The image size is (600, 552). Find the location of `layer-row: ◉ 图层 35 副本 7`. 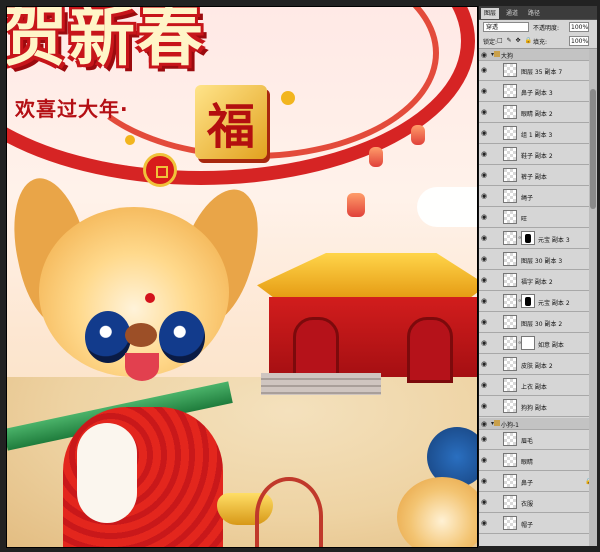

layer-row: ◉ 图层 35 副本 7 is located at coordinates (538, 71).